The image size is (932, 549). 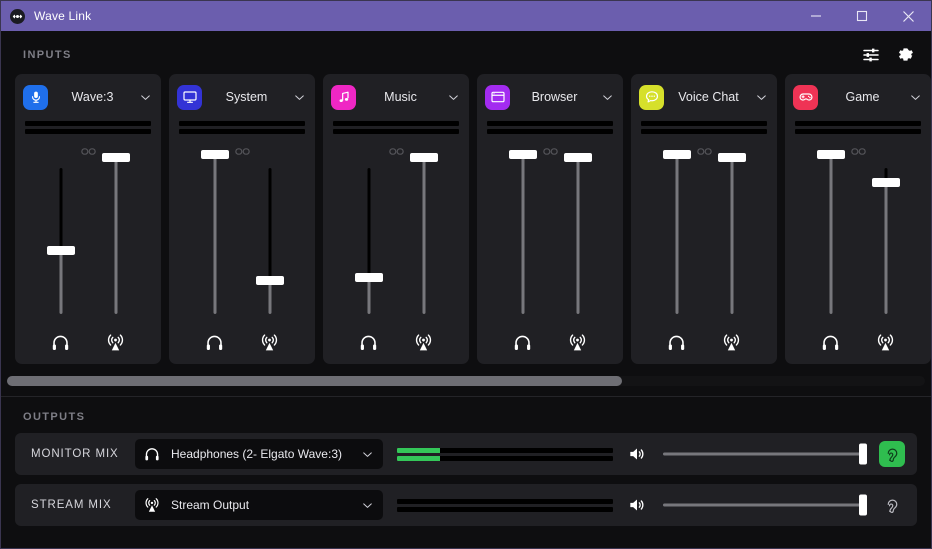 I want to click on channel-header: Game, so click(x=858, y=97).